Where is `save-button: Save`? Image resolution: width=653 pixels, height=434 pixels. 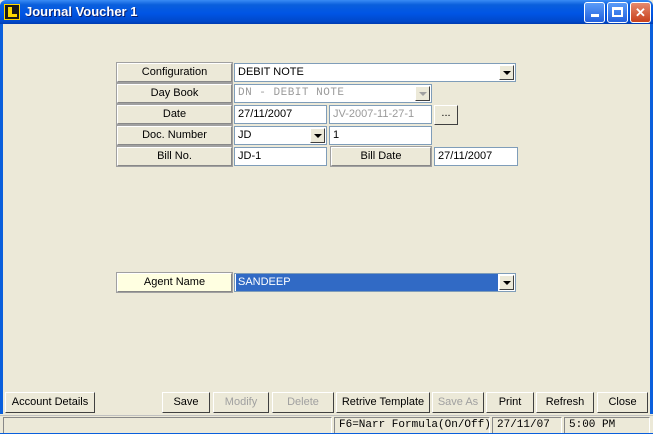 save-button: Save is located at coordinates (186, 402).